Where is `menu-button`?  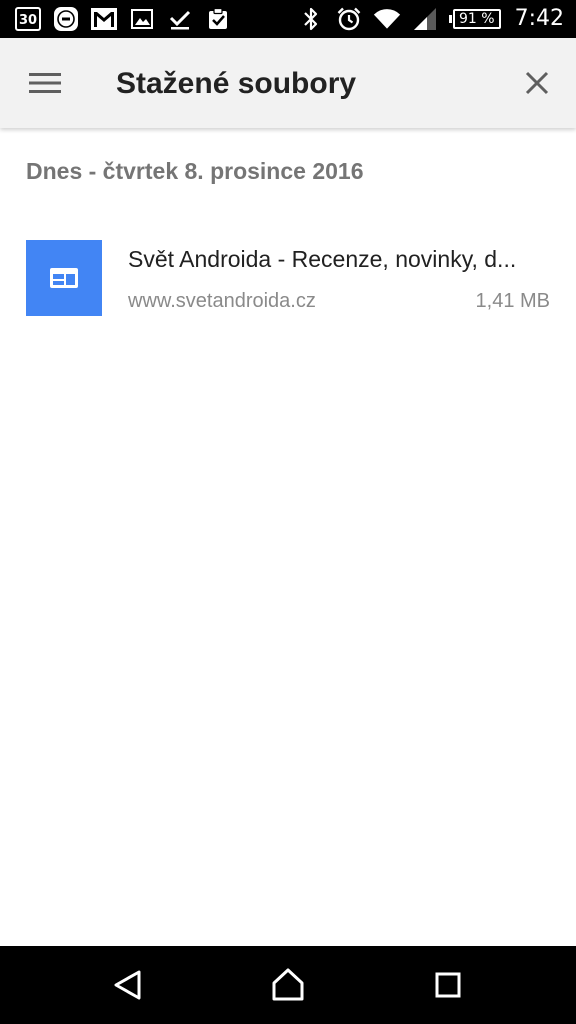
menu-button is located at coordinates (45, 83).